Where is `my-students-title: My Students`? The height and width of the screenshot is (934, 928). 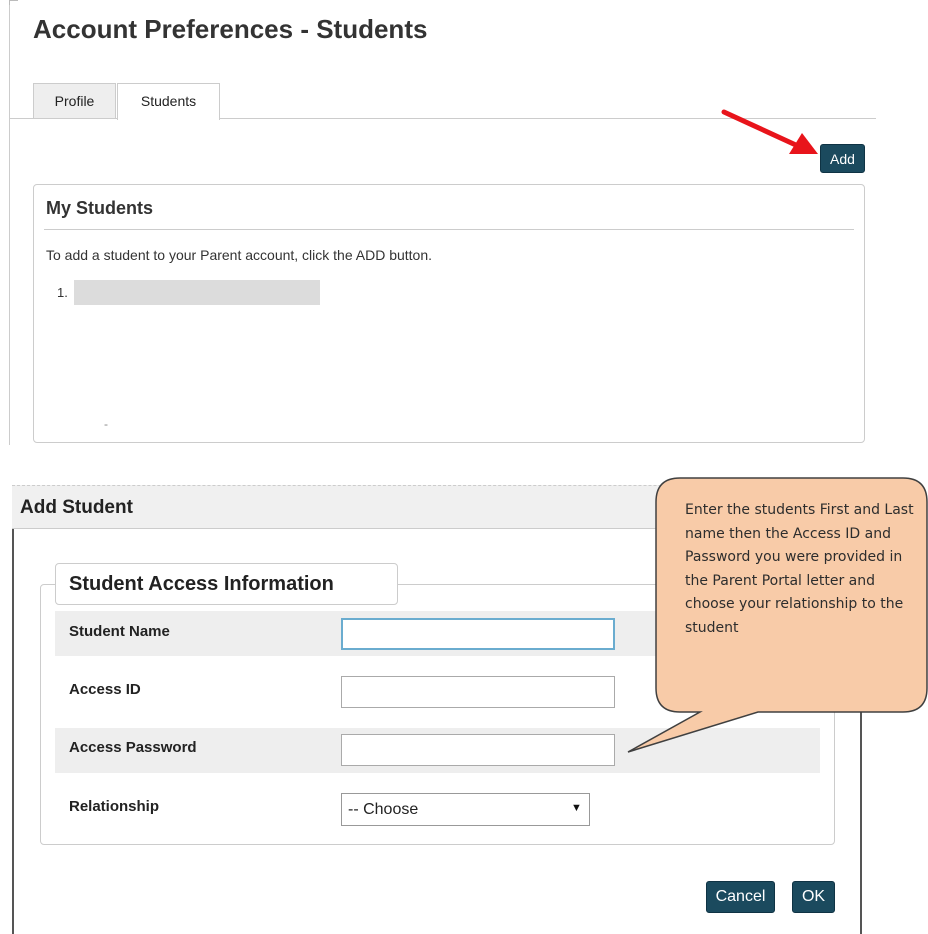
my-students-title: My Students is located at coordinates (100, 208).